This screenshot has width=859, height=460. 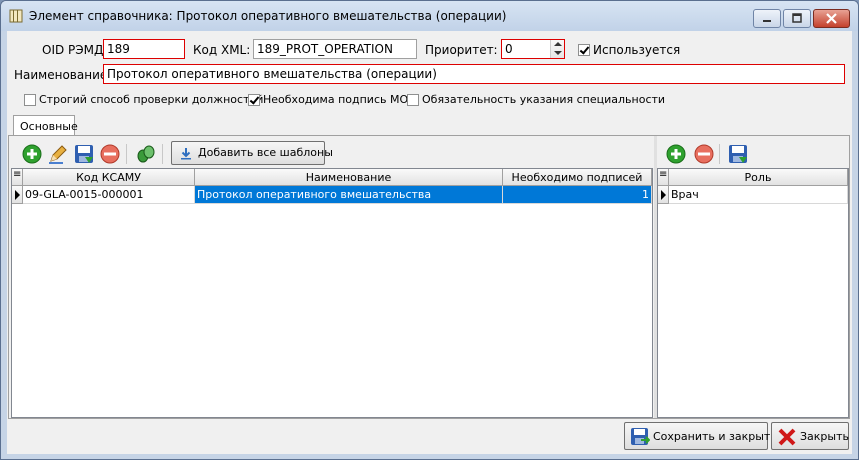 I want to click on maximize-button, so click(x=797, y=18).